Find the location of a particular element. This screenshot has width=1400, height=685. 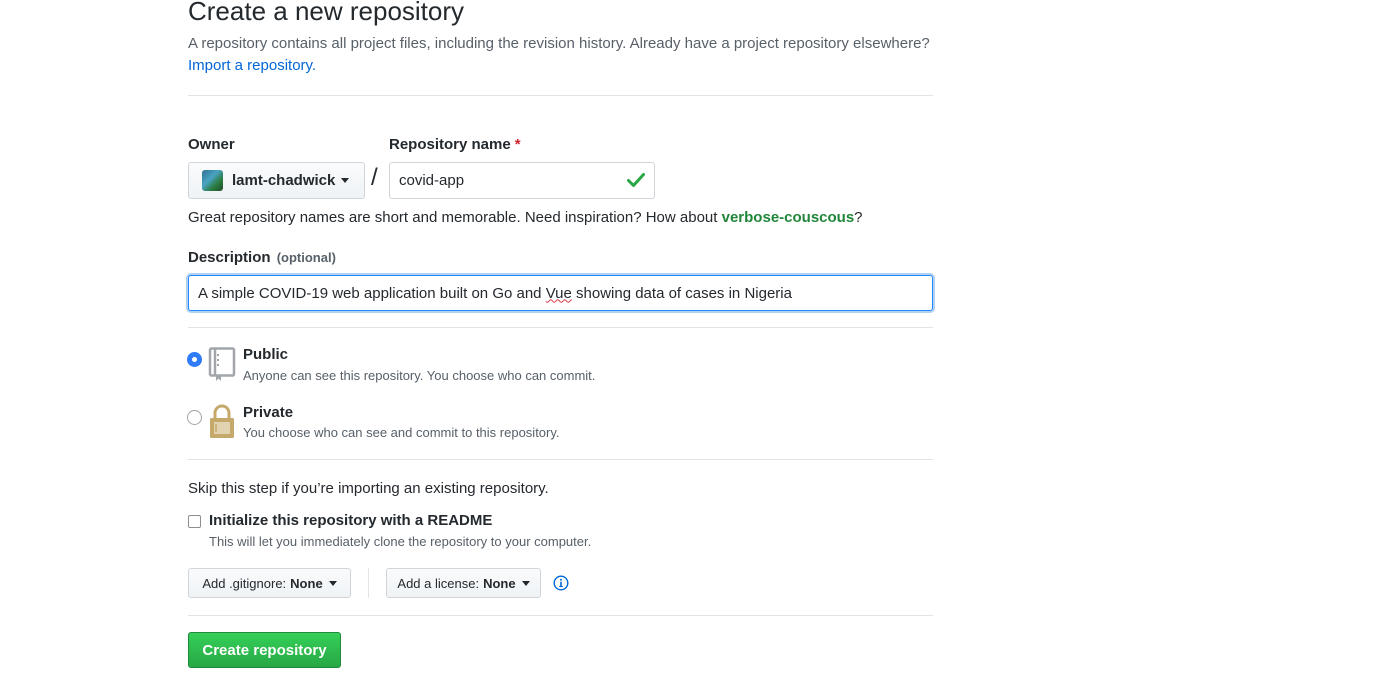

owner-label: Owner is located at coordinates (211, 144).